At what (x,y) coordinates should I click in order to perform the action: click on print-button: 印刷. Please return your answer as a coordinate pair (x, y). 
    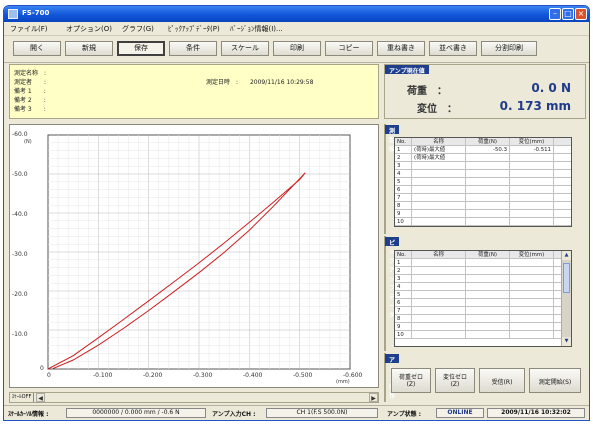
    Looking at the image, I should click on (297, 48).